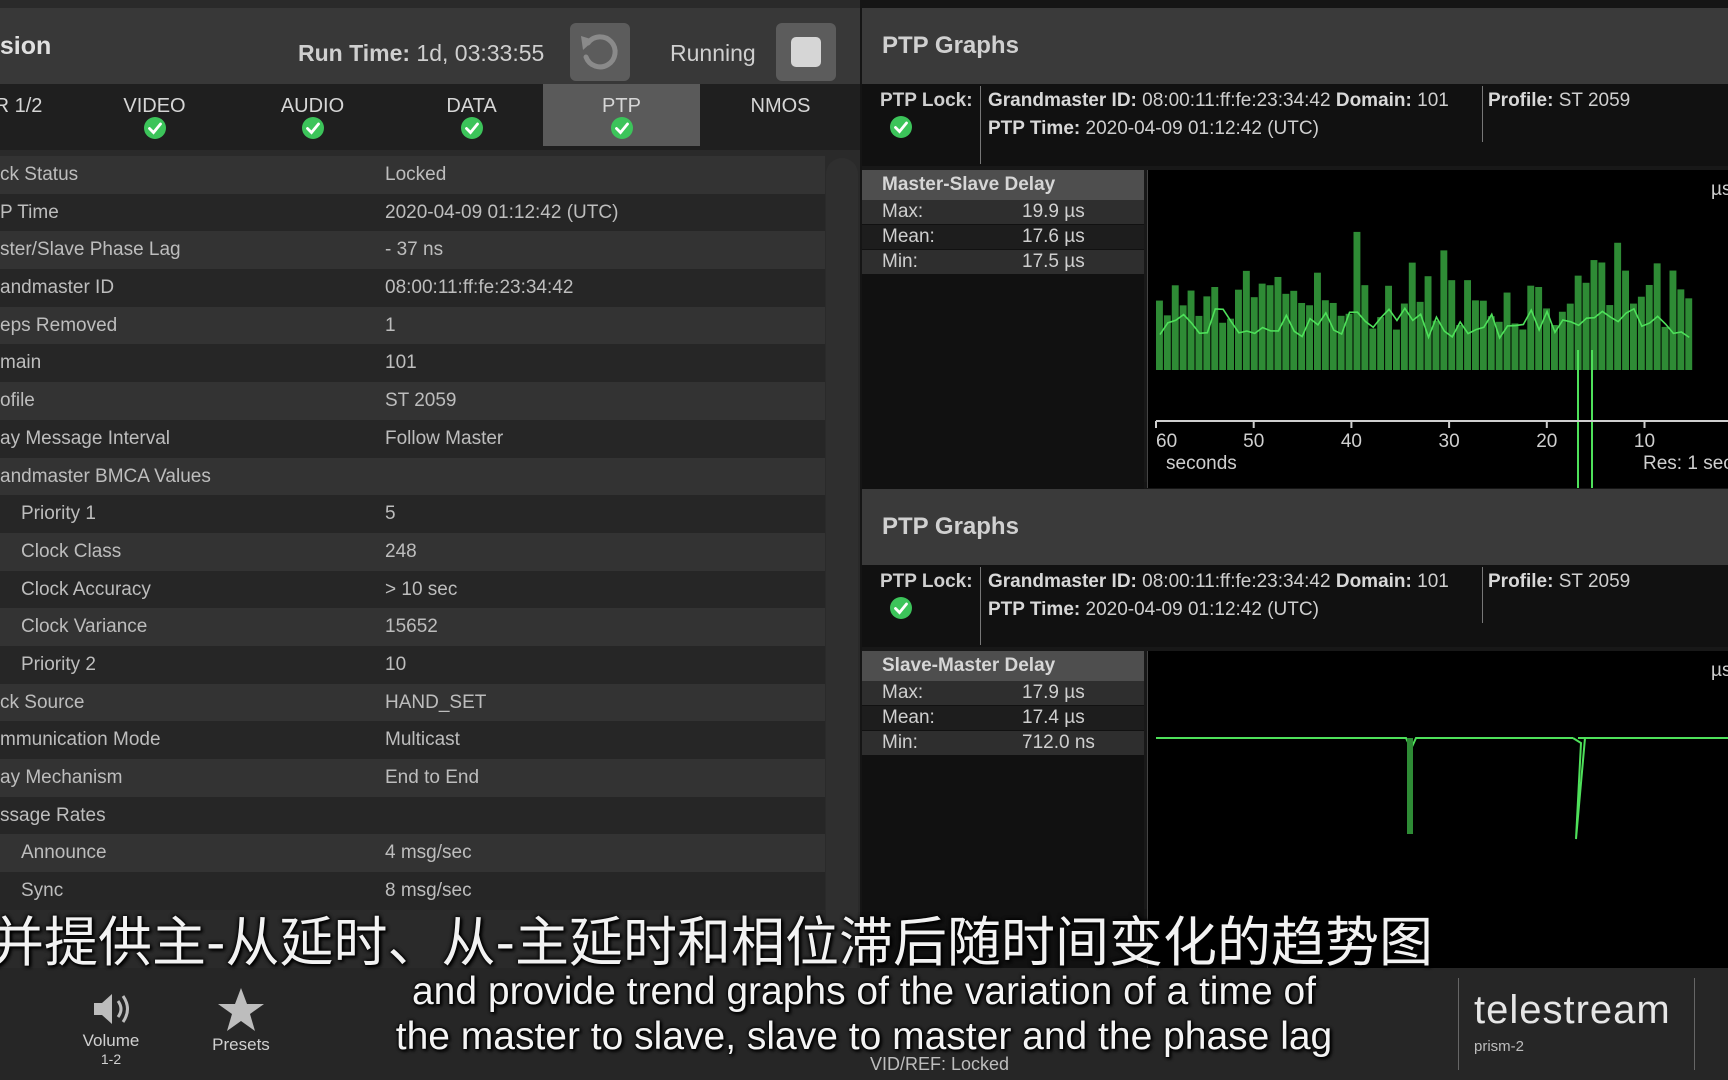 The height and width of the screenshot is (1080, 1728). What do you see at coordinates (1034, 609) in the screenshot?
I see `ptp-time-label: PTP Time:` at bounding box center [1034, 609].